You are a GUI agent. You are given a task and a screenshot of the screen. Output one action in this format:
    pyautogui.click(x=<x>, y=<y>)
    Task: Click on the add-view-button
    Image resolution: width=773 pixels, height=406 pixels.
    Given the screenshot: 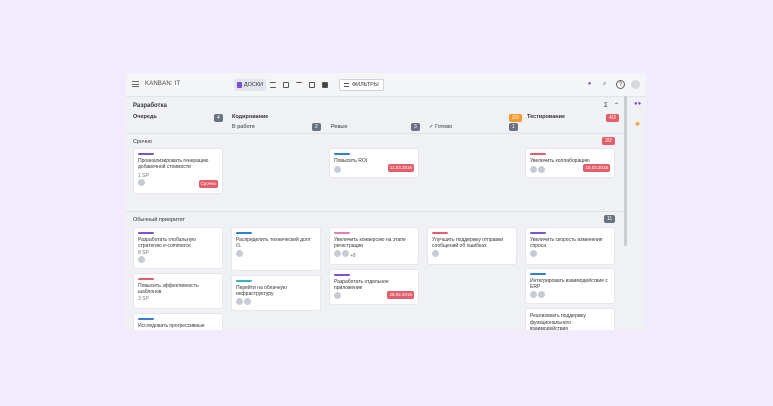 What is the action you would take?
    pyautogui.click(x=325, y=85)
    